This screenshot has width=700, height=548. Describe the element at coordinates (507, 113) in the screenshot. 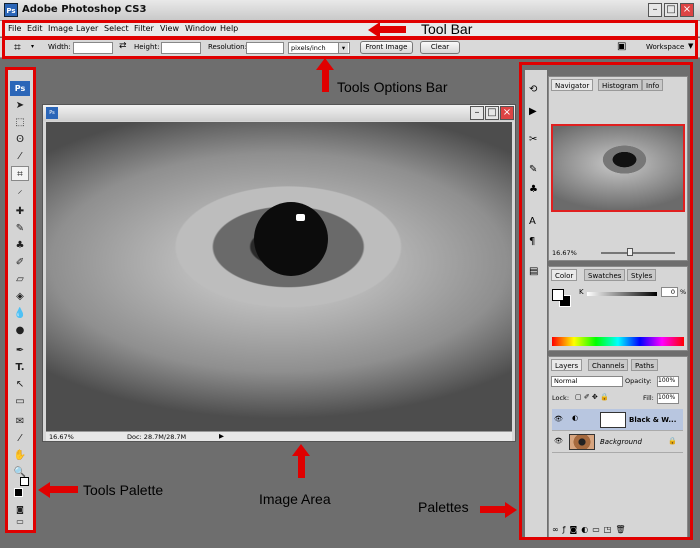

I see `doc-close-button: ×` at that location.